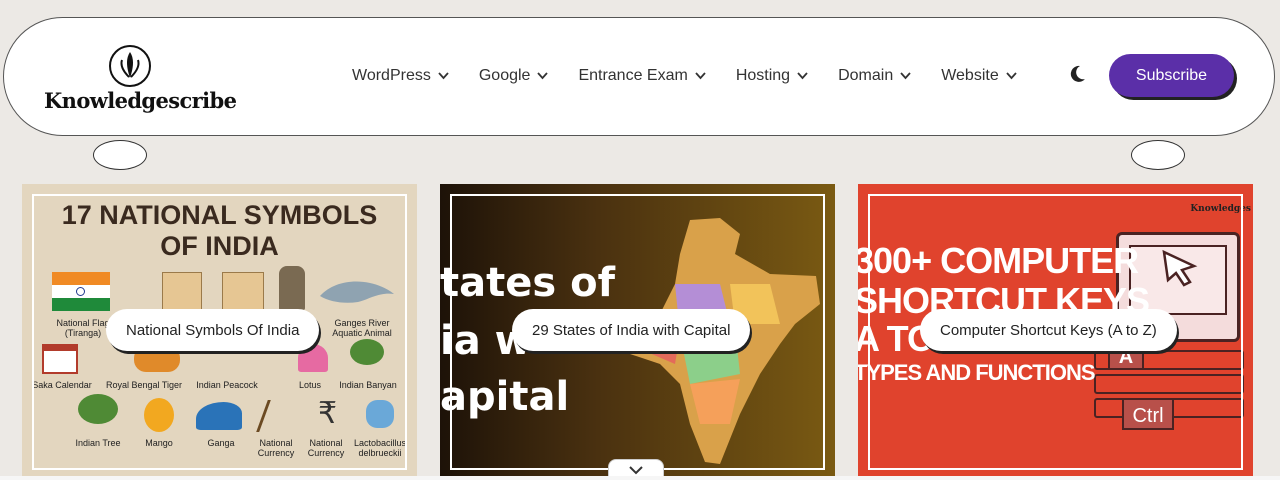 This screenshot has height=480, width=1280. Describe the element at coordinates (1180, 268) in the screenshot. I see `cursor-icon` at that location.